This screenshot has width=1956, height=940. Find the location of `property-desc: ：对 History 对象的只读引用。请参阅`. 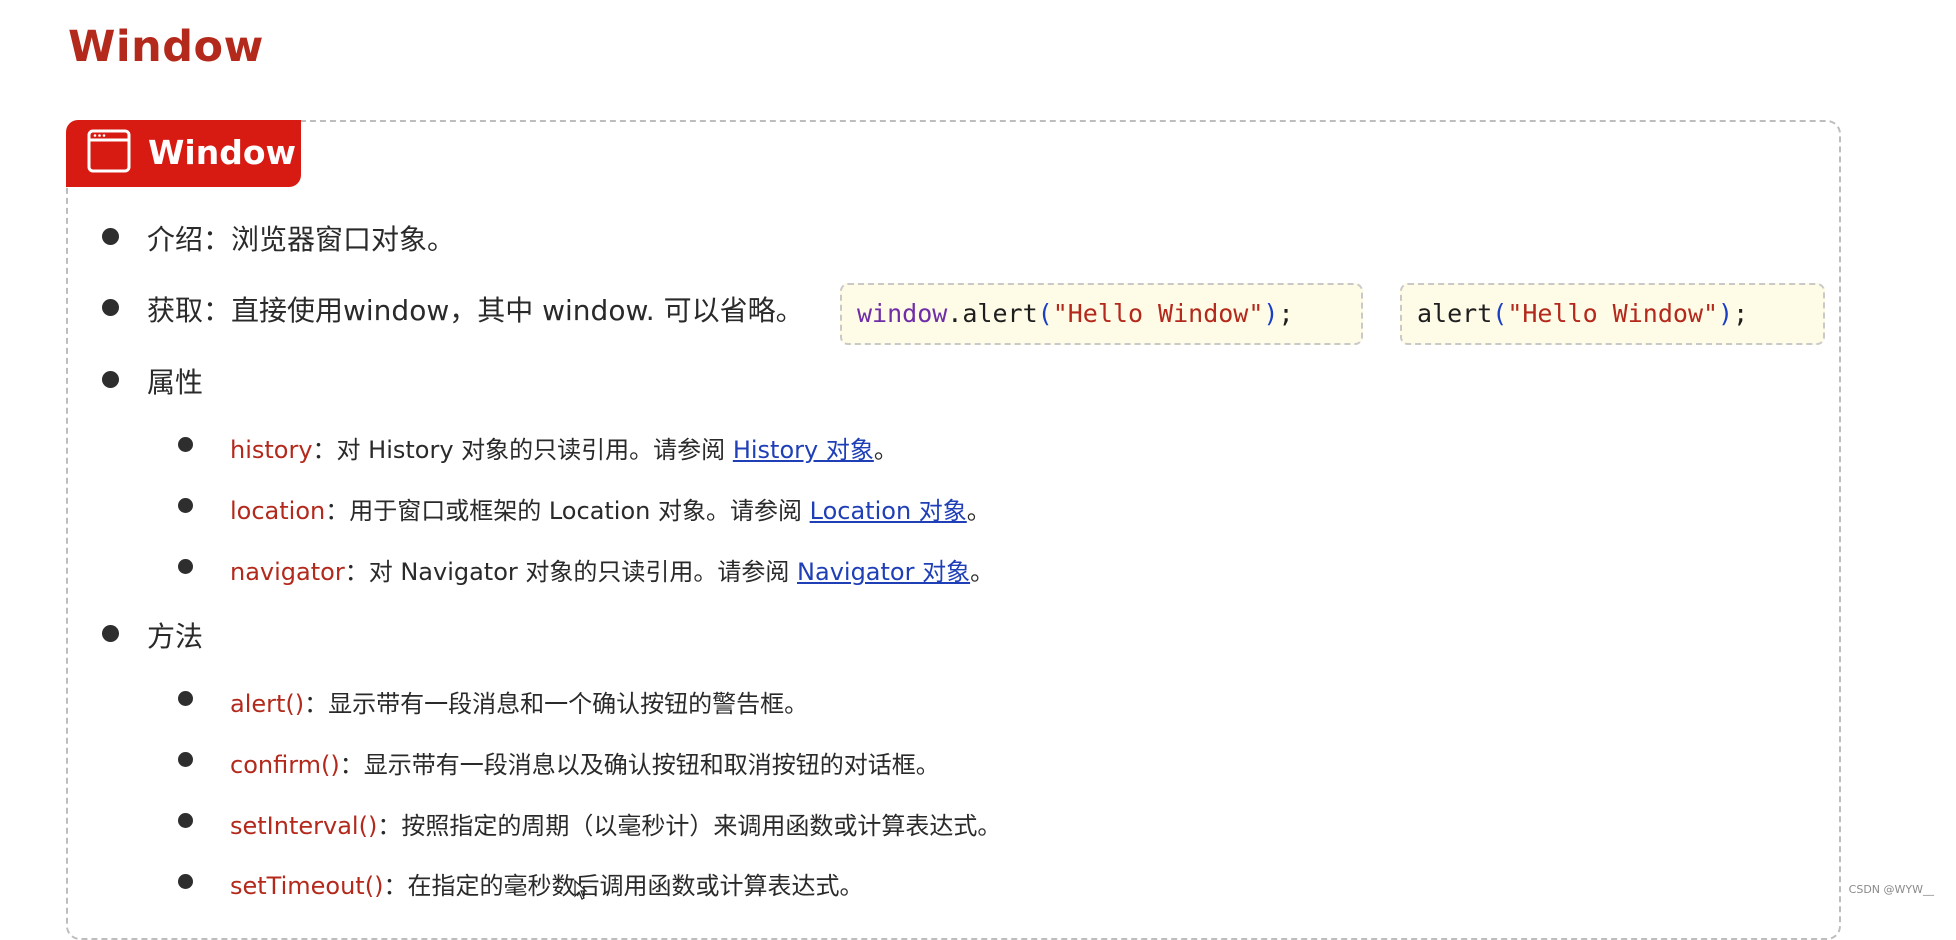

property-desc: ：对 History 对象的只读引用。请参阅 is located at coordinates (522, 450).